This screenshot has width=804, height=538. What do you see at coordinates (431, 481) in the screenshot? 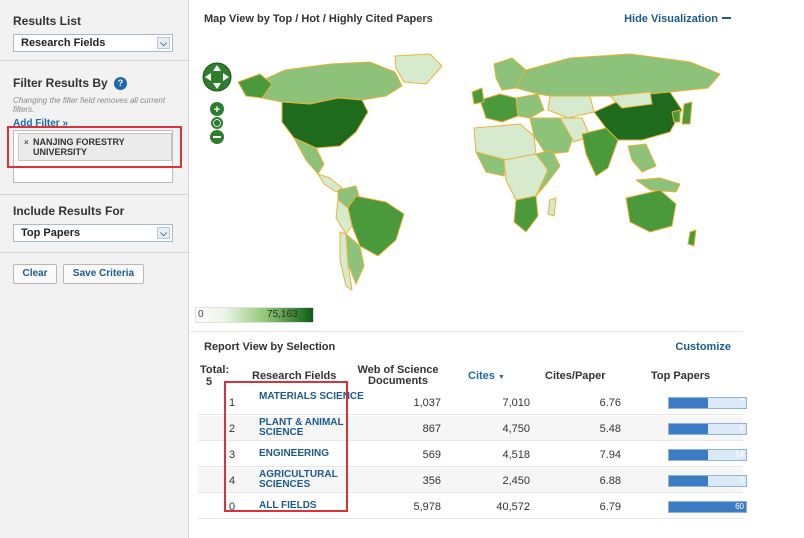
I see `wos-documents-value: 356` at bounding box center [431, 481].